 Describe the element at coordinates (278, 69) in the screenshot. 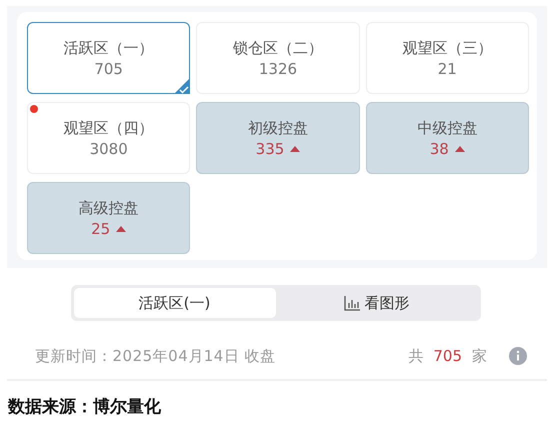

I see `tile-value: 1326` at that location.